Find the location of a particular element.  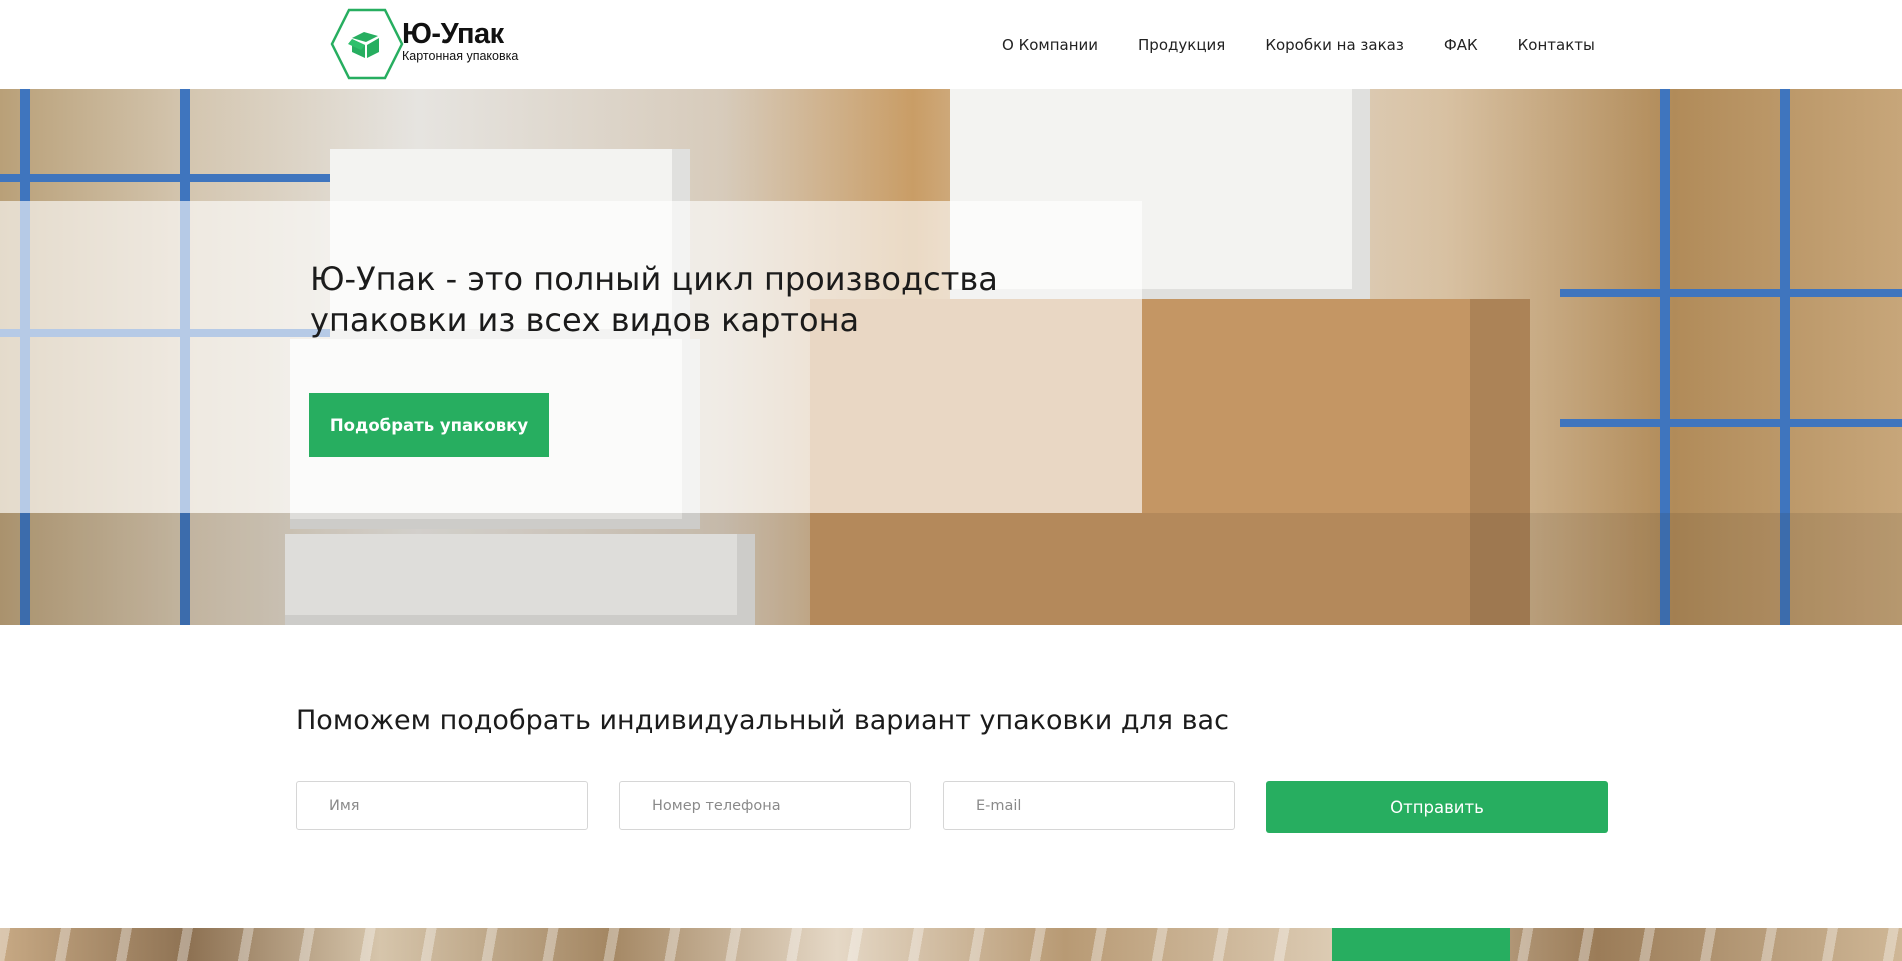

nav-item-products: Продукция is located at coordinates (1181, 45).